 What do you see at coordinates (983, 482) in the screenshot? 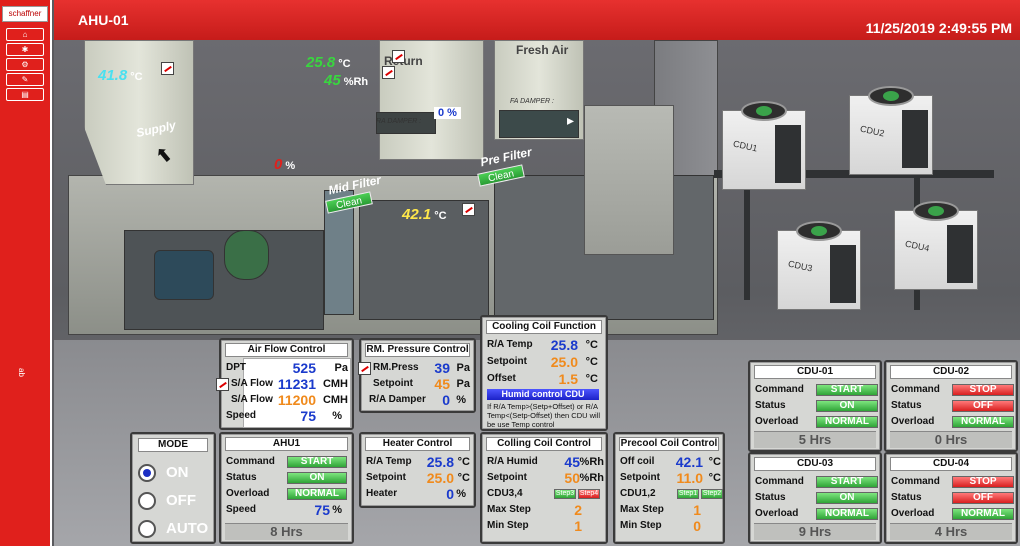
I see `cdu-04-command-button: STOP` at bounding box center [983, 482].